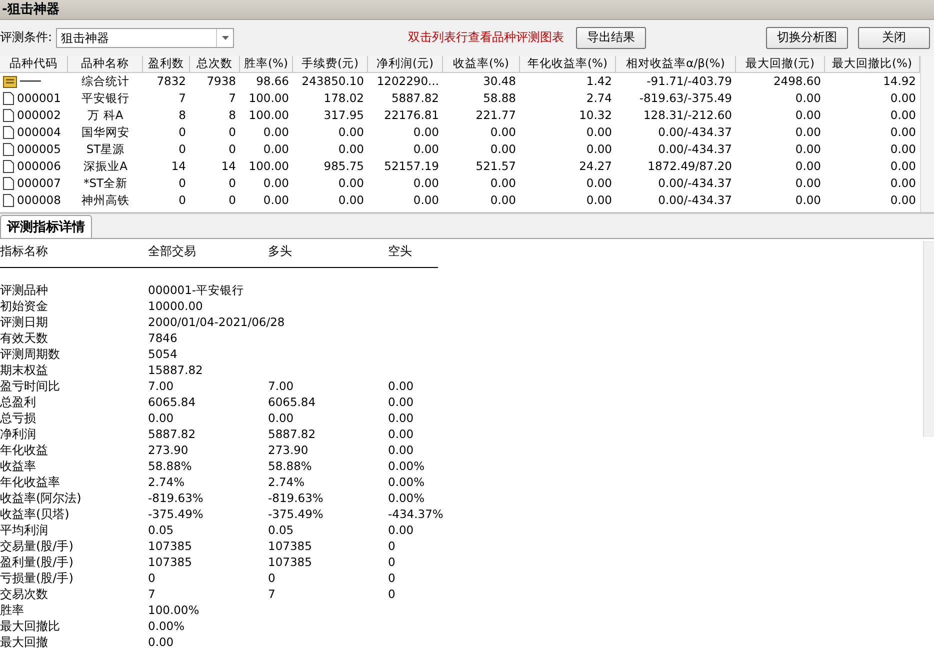 The height and width of the screenshot is (650, 934). I want to click on table-cell: 000004, so click(39, 132).